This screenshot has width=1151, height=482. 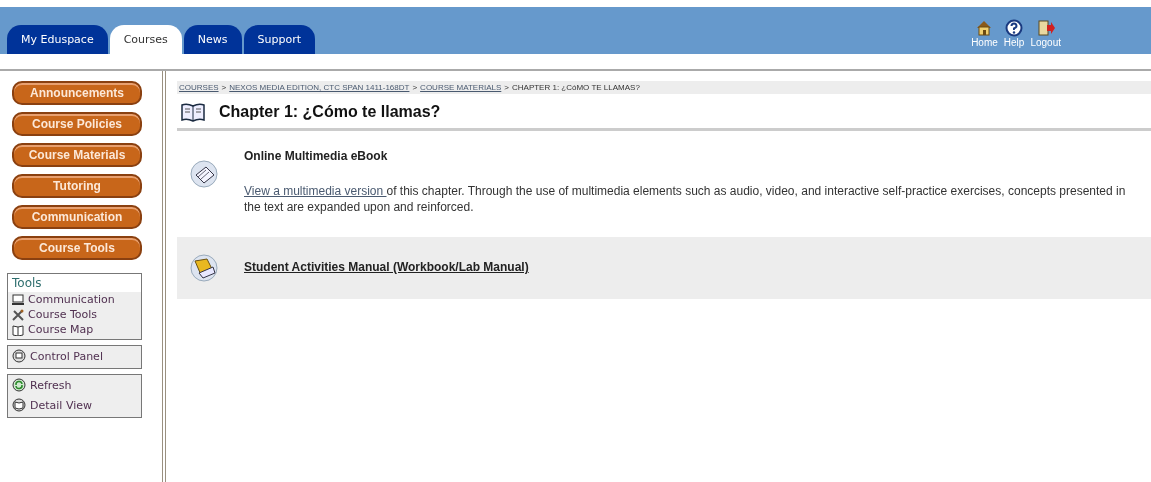 What do you see at coordinates (71, 299) in the screenshot?
I see `sidebar-link: Communication` at bounding box center [71, 299].